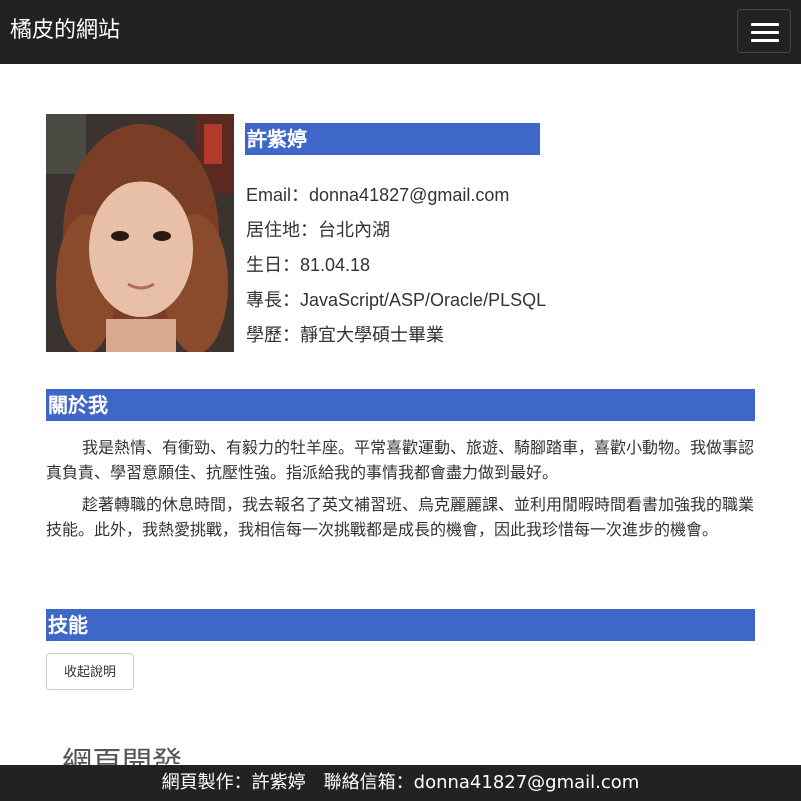  I want to click on site-brand: 橘皮的網站, so click(65, 31).